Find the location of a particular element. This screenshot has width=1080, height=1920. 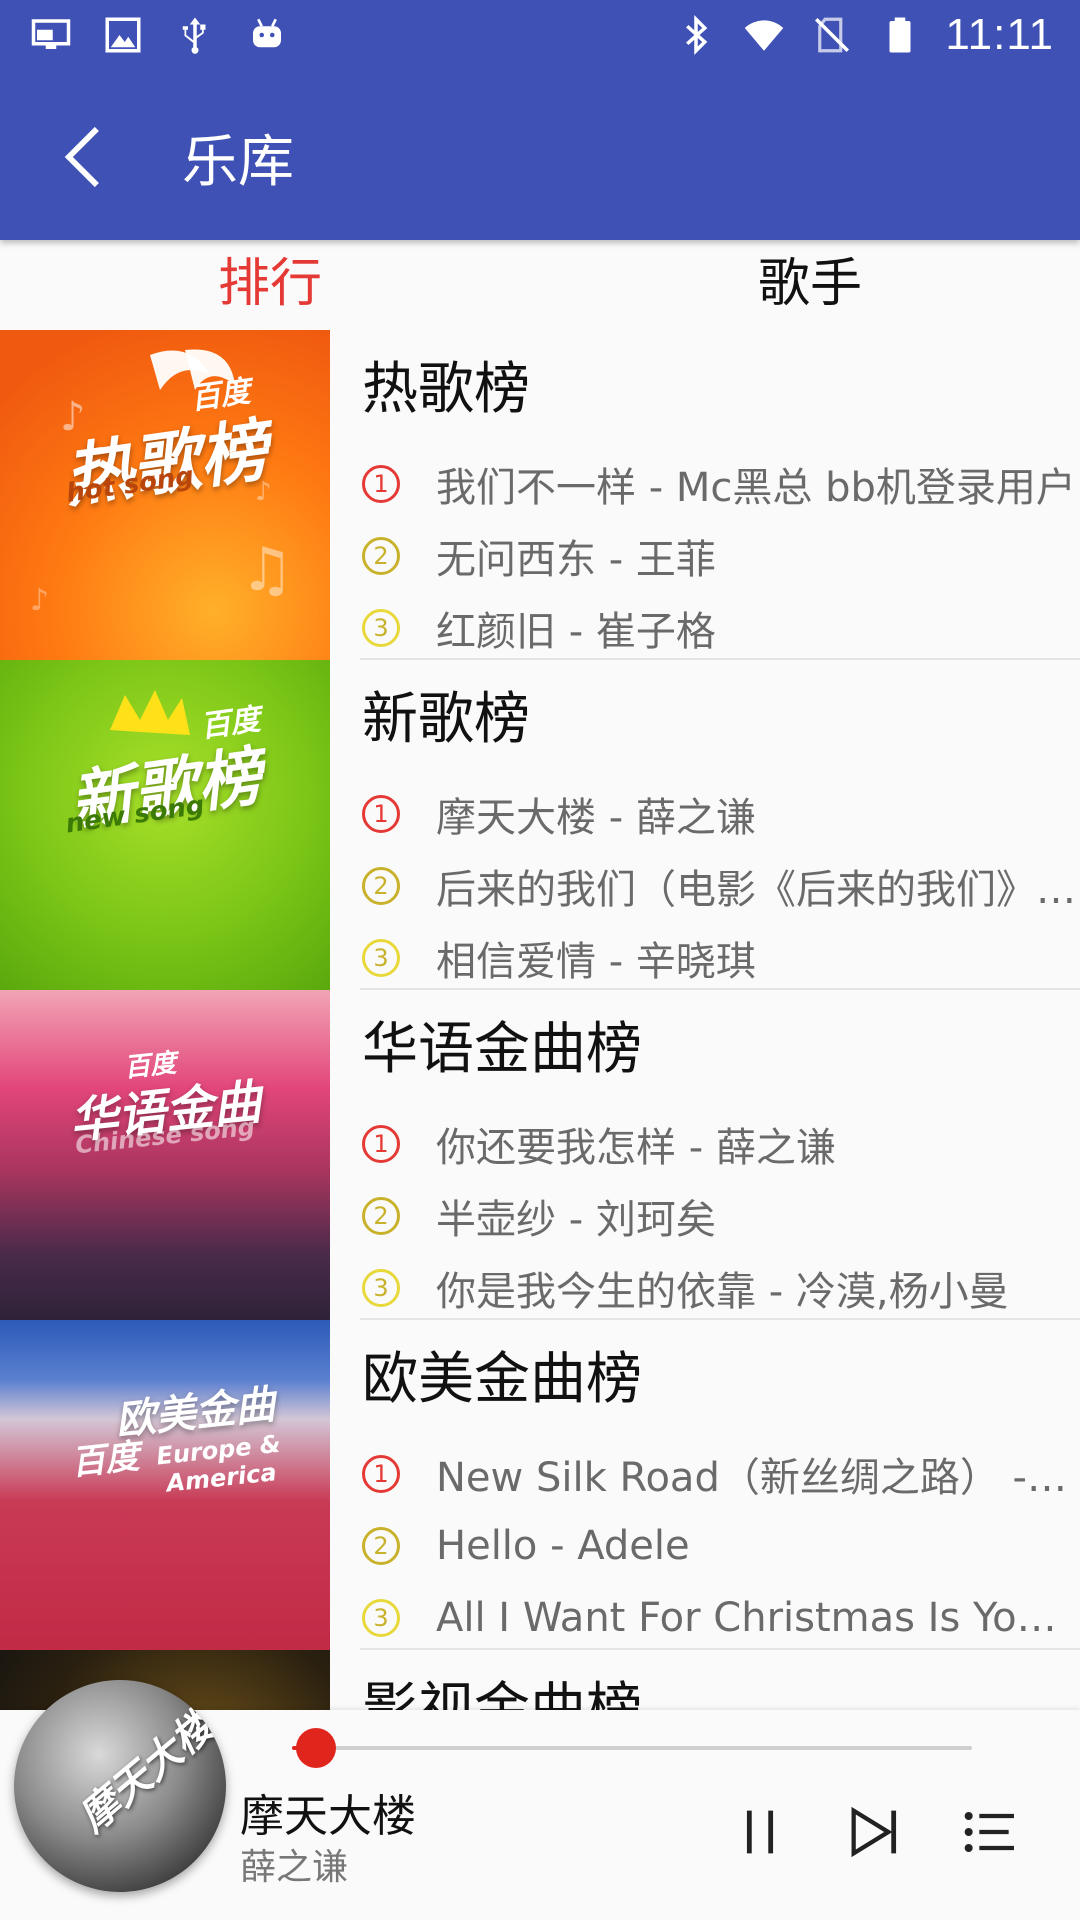

now-playing-artist: 薛之谦 is located at coordinates (294, 1867).